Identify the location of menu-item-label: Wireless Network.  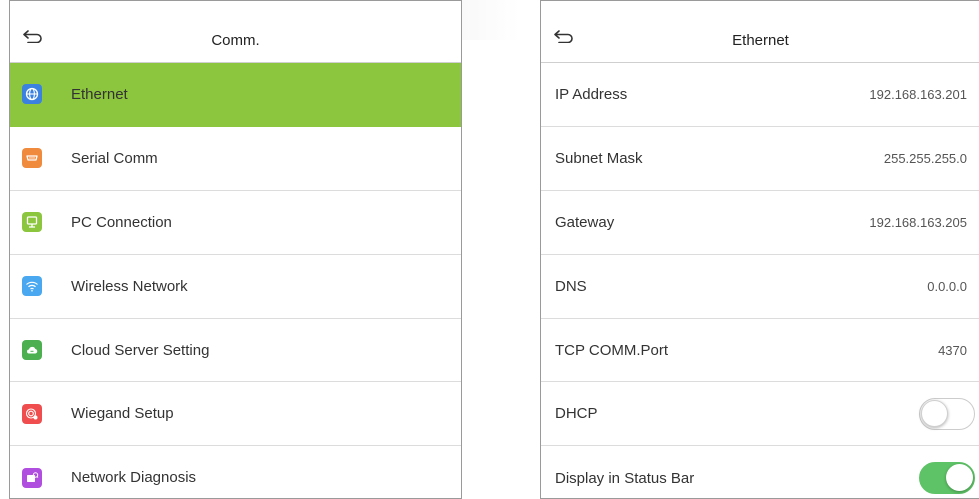
(129, 286).